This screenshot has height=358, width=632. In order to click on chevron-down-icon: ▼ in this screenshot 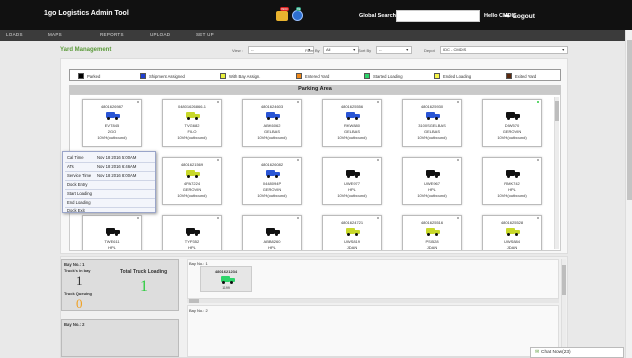, I will do `click(354, 50)`.